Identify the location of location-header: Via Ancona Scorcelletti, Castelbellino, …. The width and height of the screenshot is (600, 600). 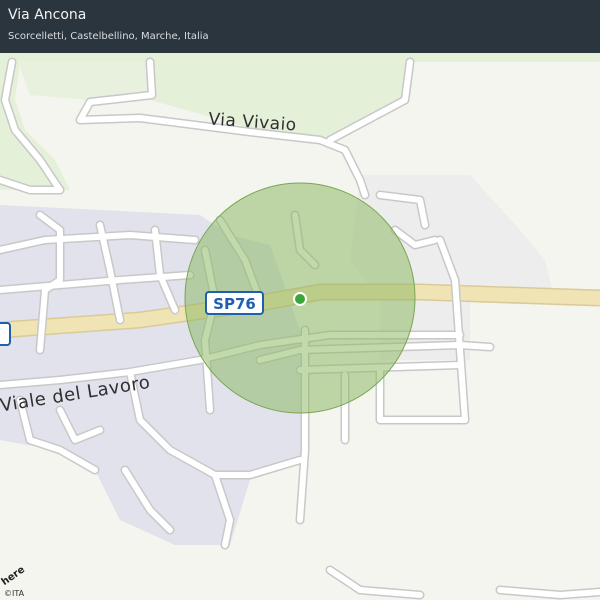
(300, 26).